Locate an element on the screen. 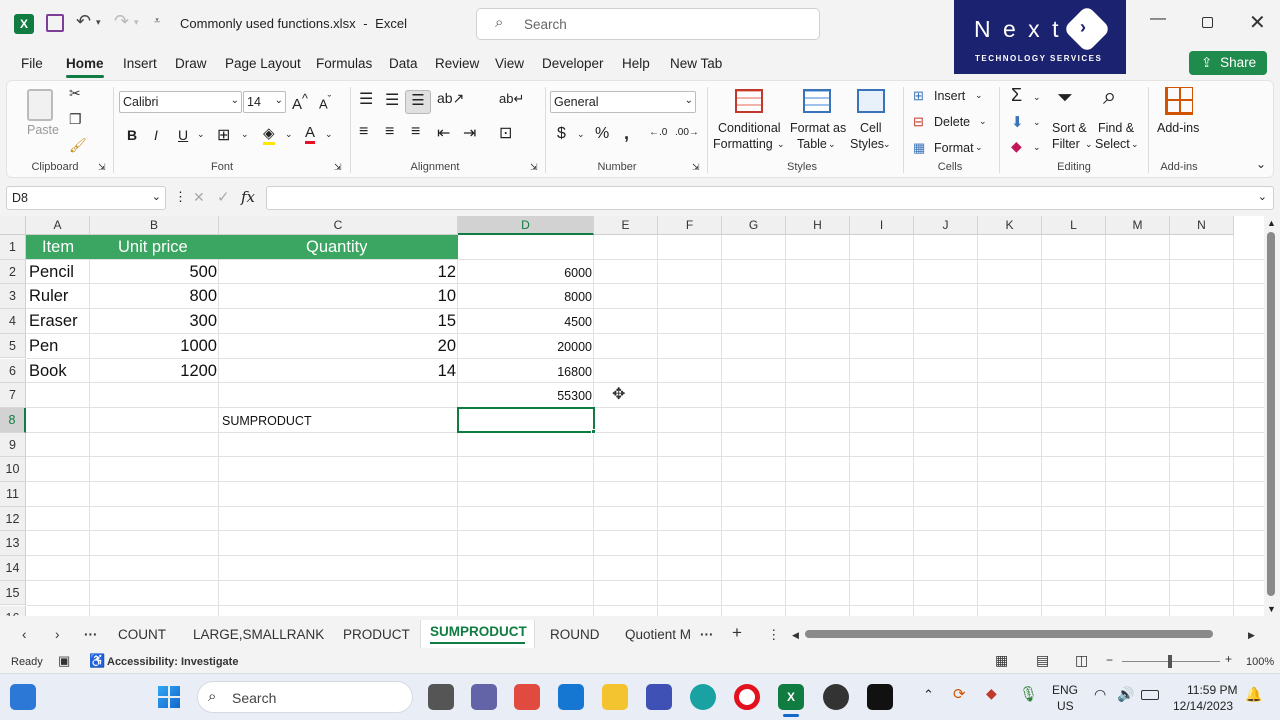 The image size is (1280, 720). row-header-8: 8 is located at coordinates (13, 420).